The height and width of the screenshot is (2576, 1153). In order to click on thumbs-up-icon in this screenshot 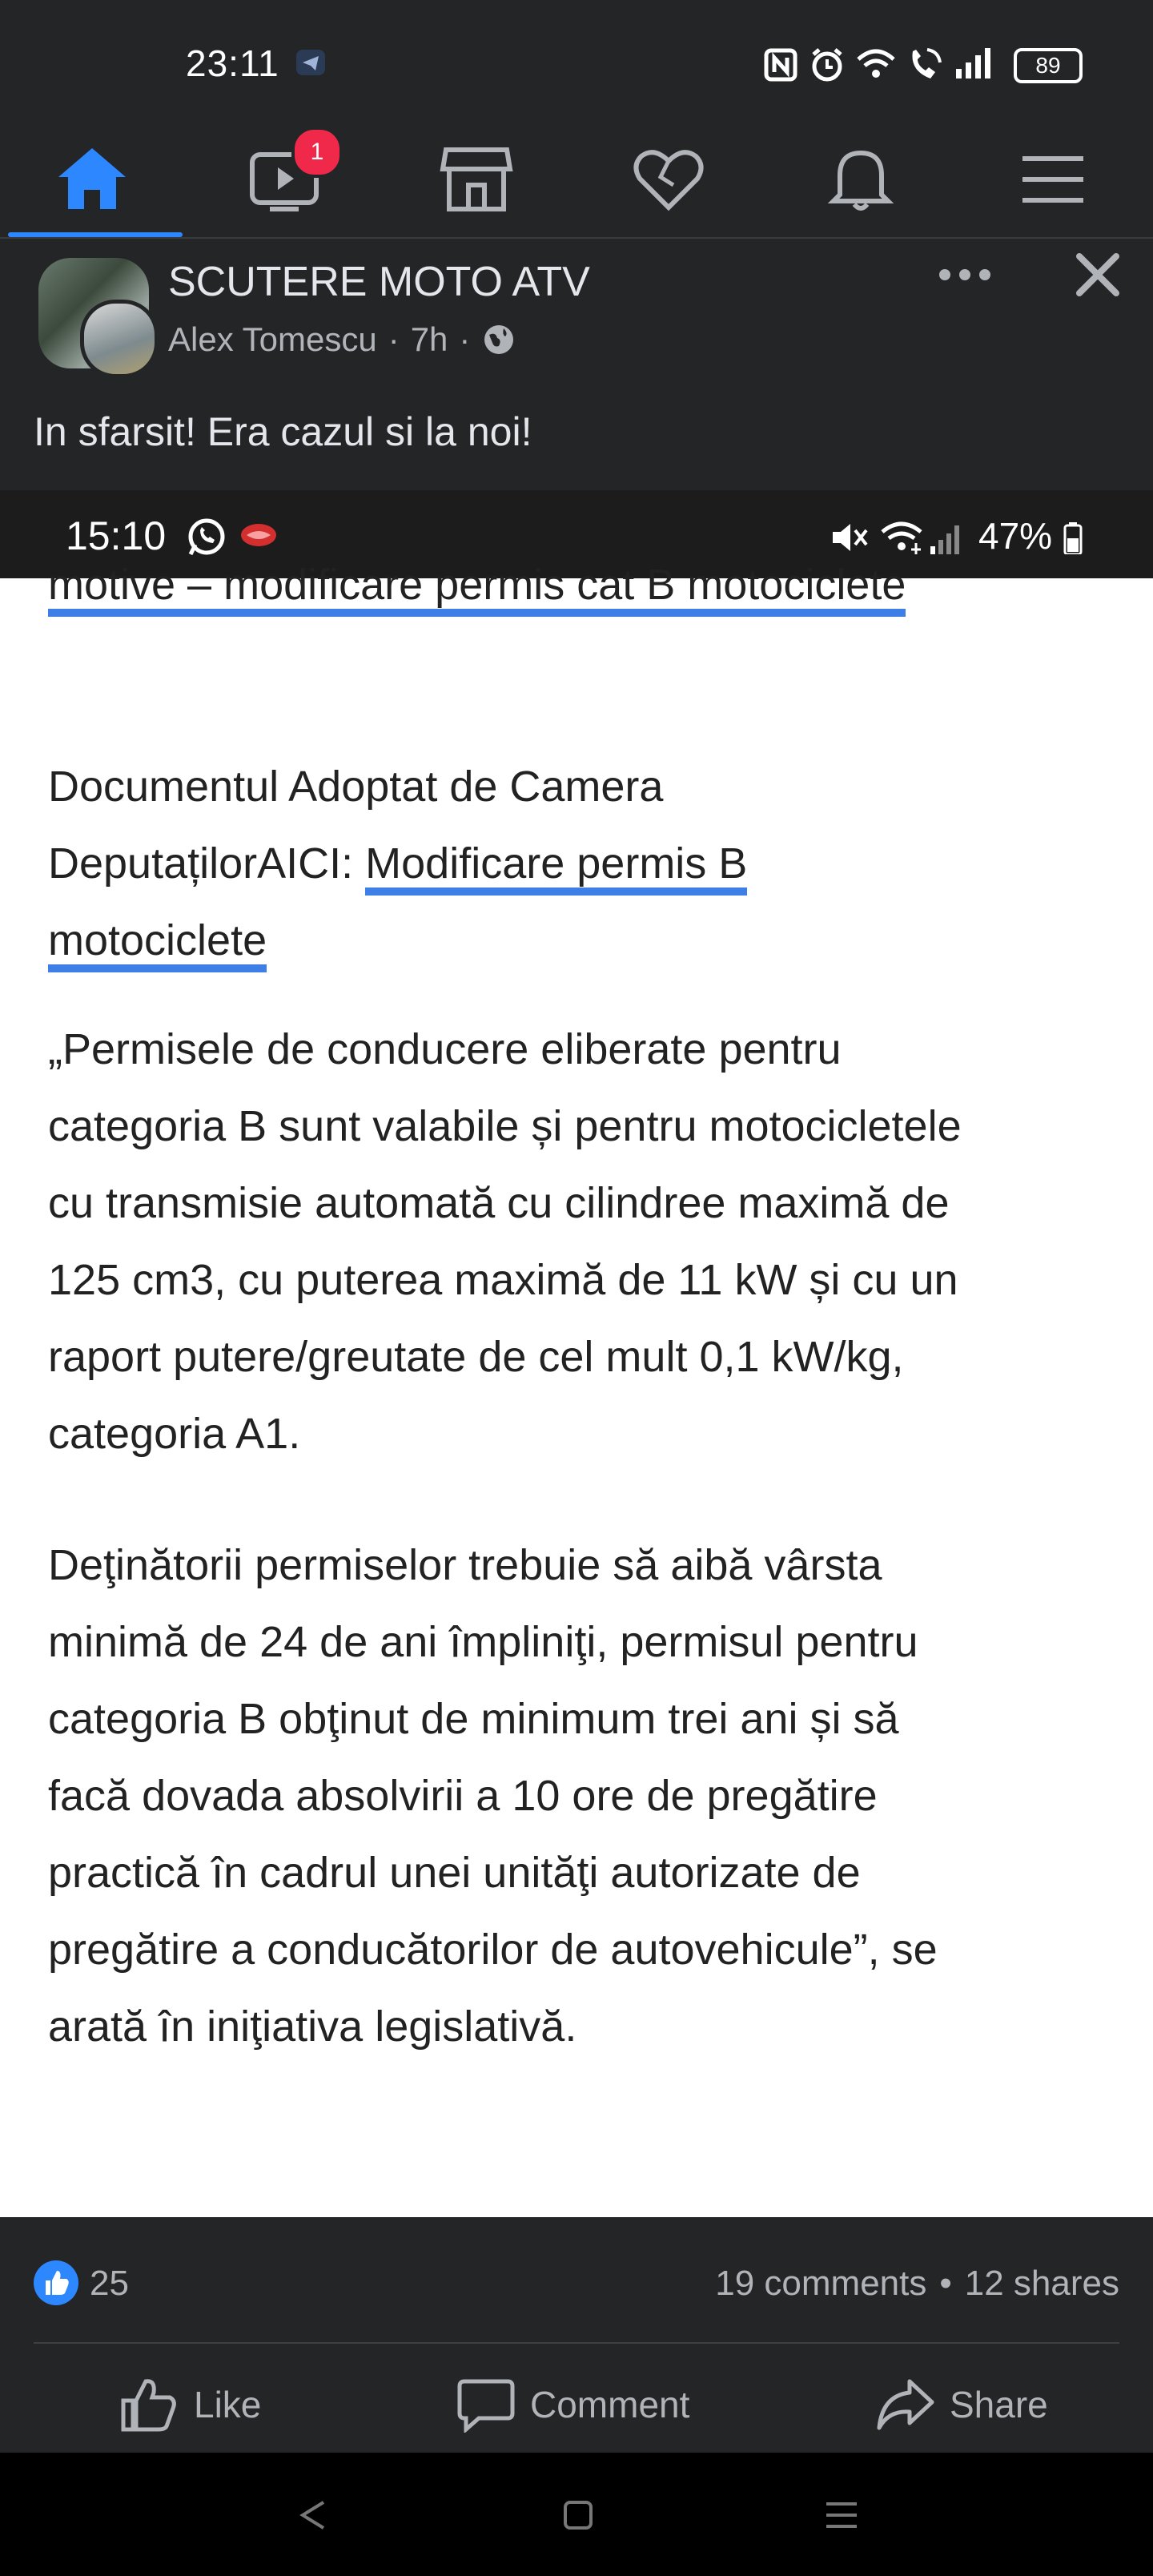, I will do `click(58, 2283)`.